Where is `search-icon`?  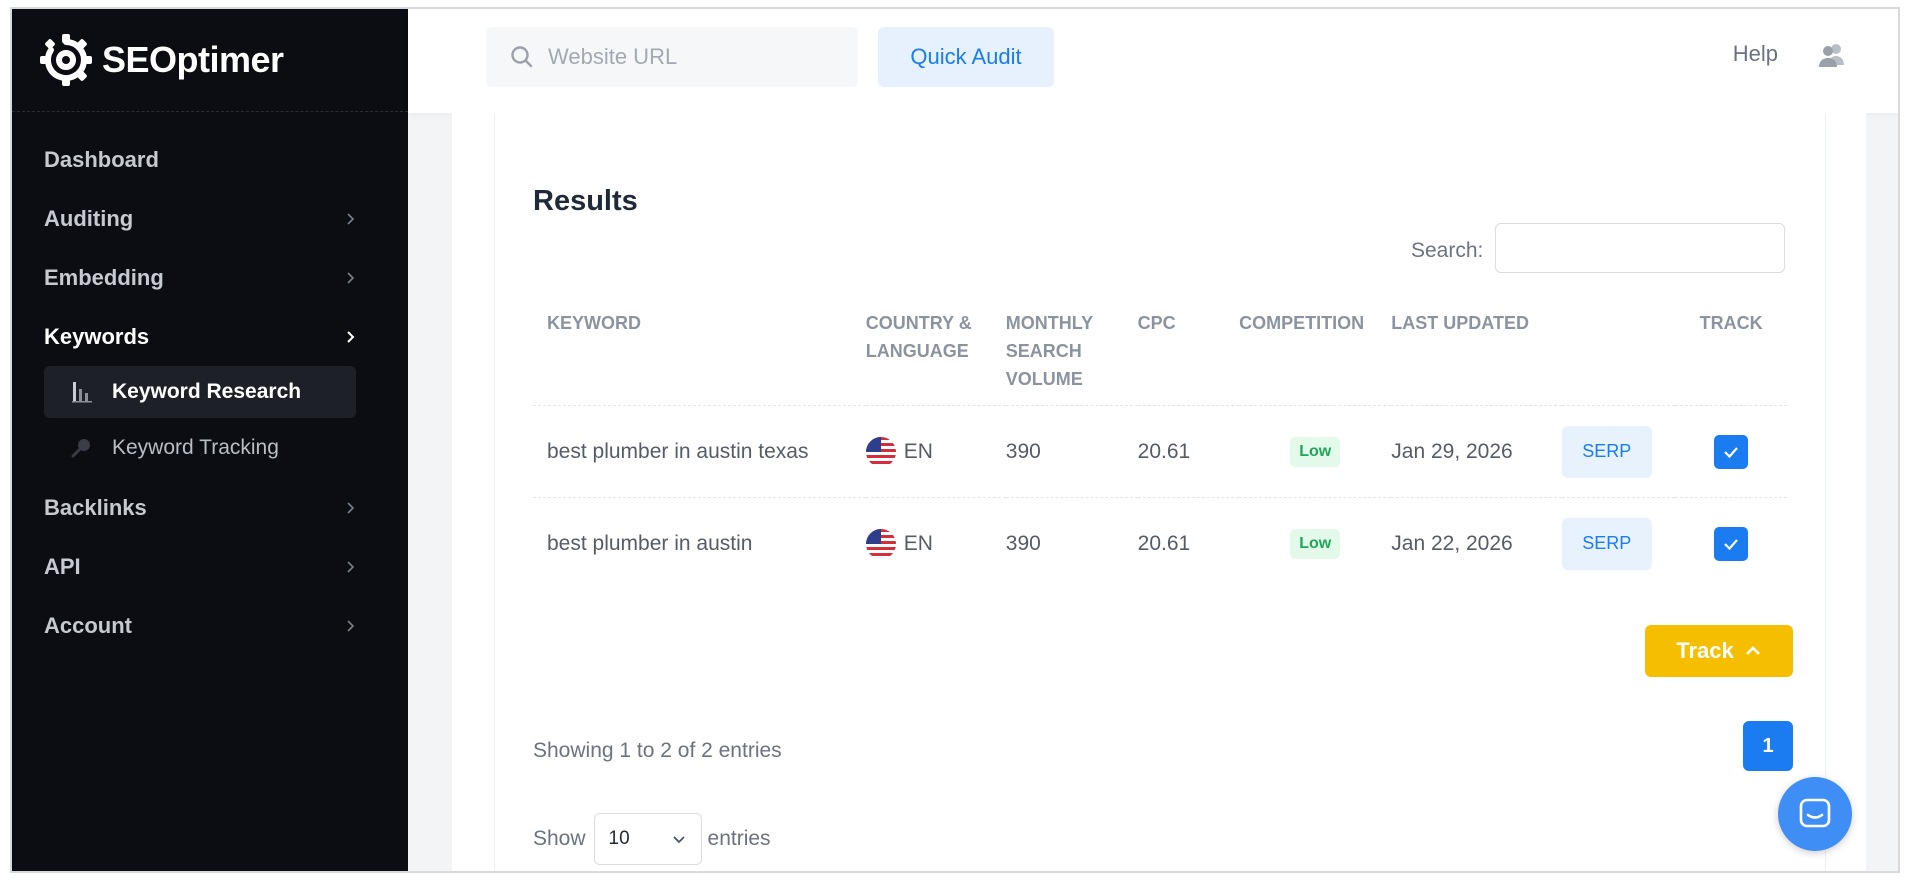 search-icon is located at coordinates (522, 57).